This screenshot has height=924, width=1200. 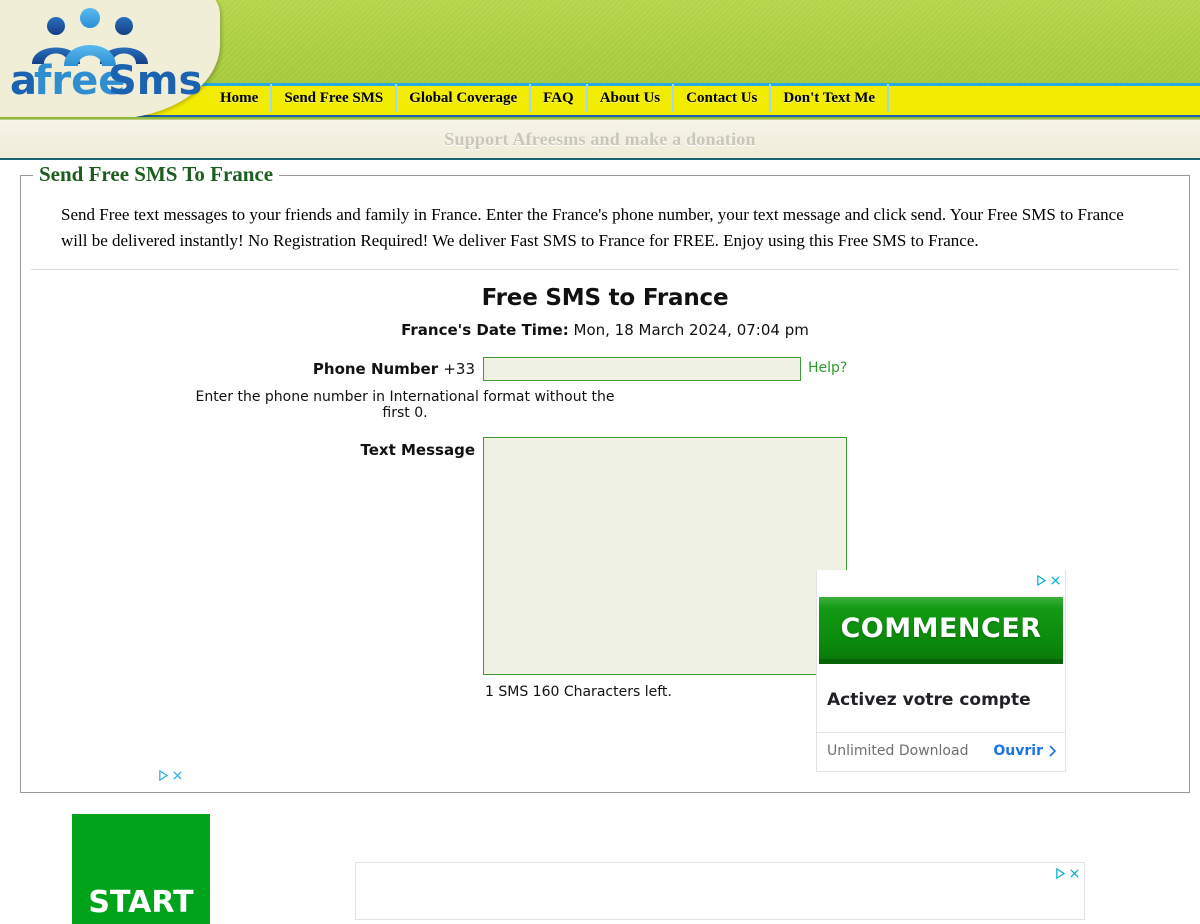 What do you see at coordinates (141, 869) in the screenshot?
I see `ad-start-banner: START` at bounding box center [141, 869].